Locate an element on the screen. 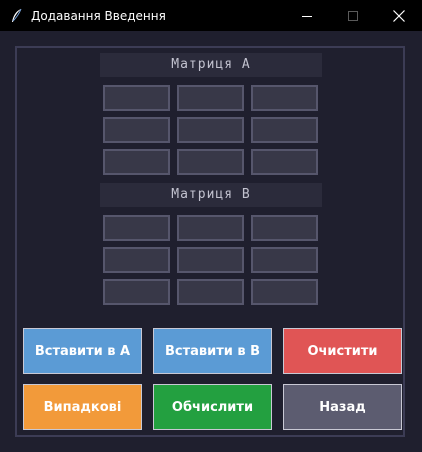  maximize-button is located at coordinates (353, 15).